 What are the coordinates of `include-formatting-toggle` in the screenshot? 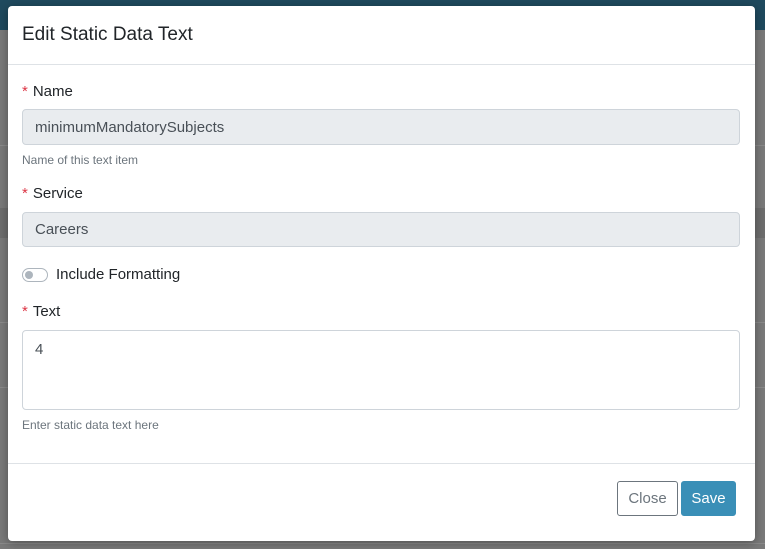 It's located at (35, 274).